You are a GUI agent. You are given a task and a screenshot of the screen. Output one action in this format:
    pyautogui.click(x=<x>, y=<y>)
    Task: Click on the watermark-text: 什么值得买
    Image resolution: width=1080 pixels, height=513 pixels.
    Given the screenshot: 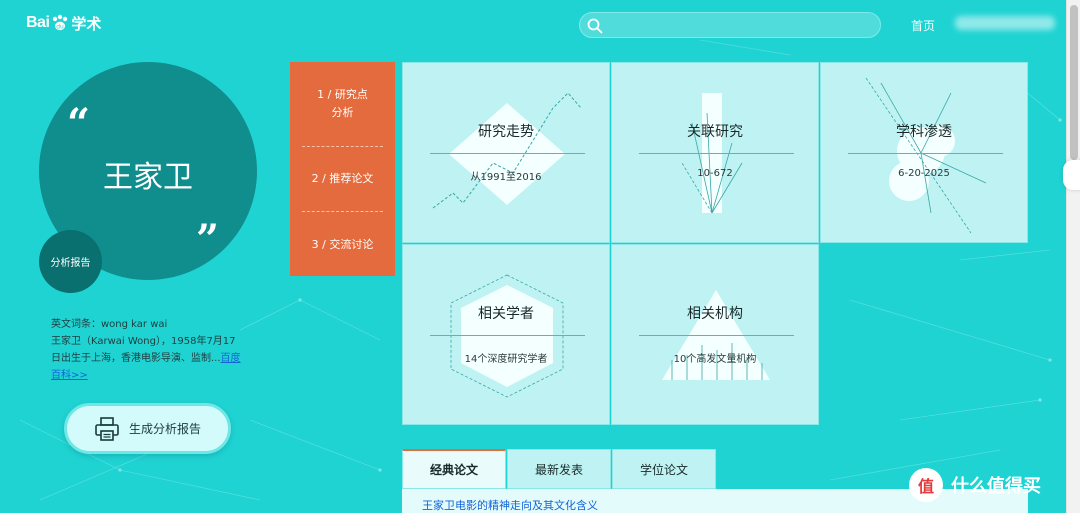 What is the action you would take?
    pyautogui.click(x=996, y=486)
    